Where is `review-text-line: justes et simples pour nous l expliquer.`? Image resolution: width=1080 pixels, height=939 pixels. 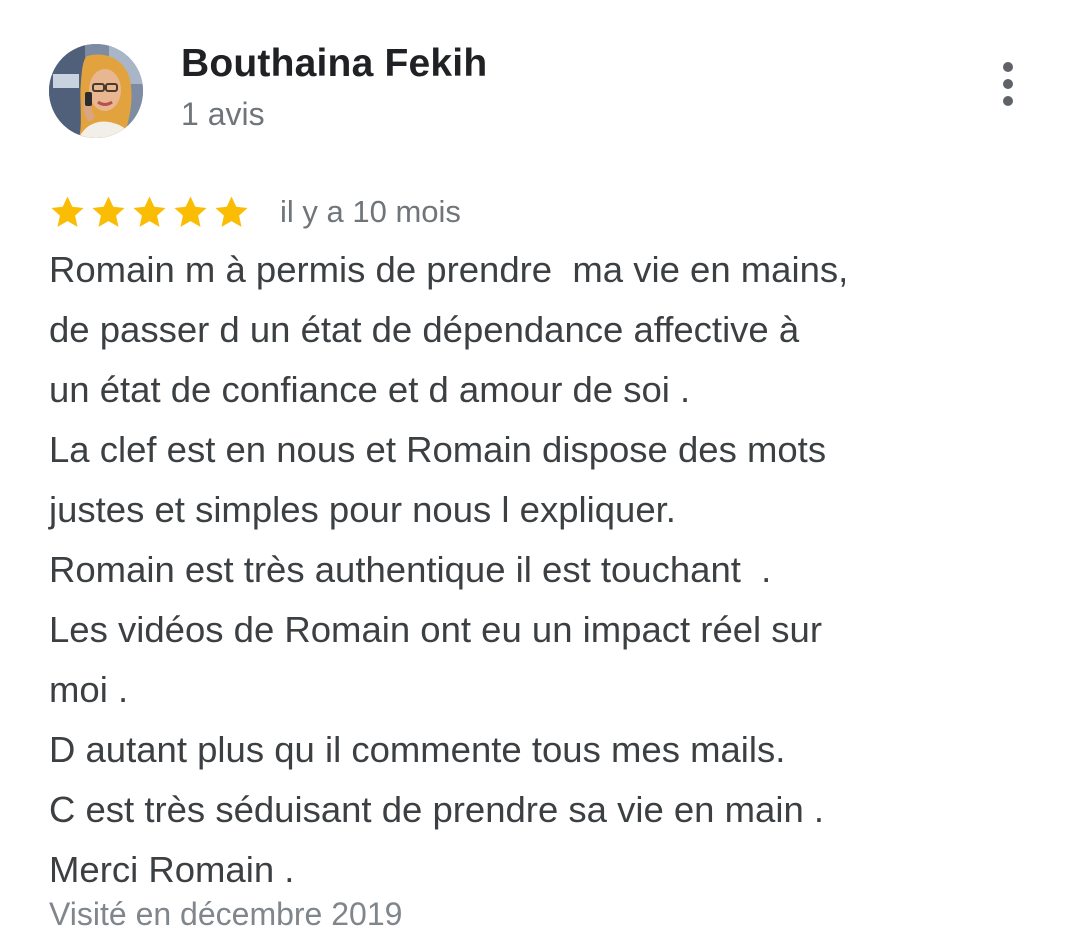 review-text-line: justes et simples pour nous l expliquer. is located at coordinates (362, 509).